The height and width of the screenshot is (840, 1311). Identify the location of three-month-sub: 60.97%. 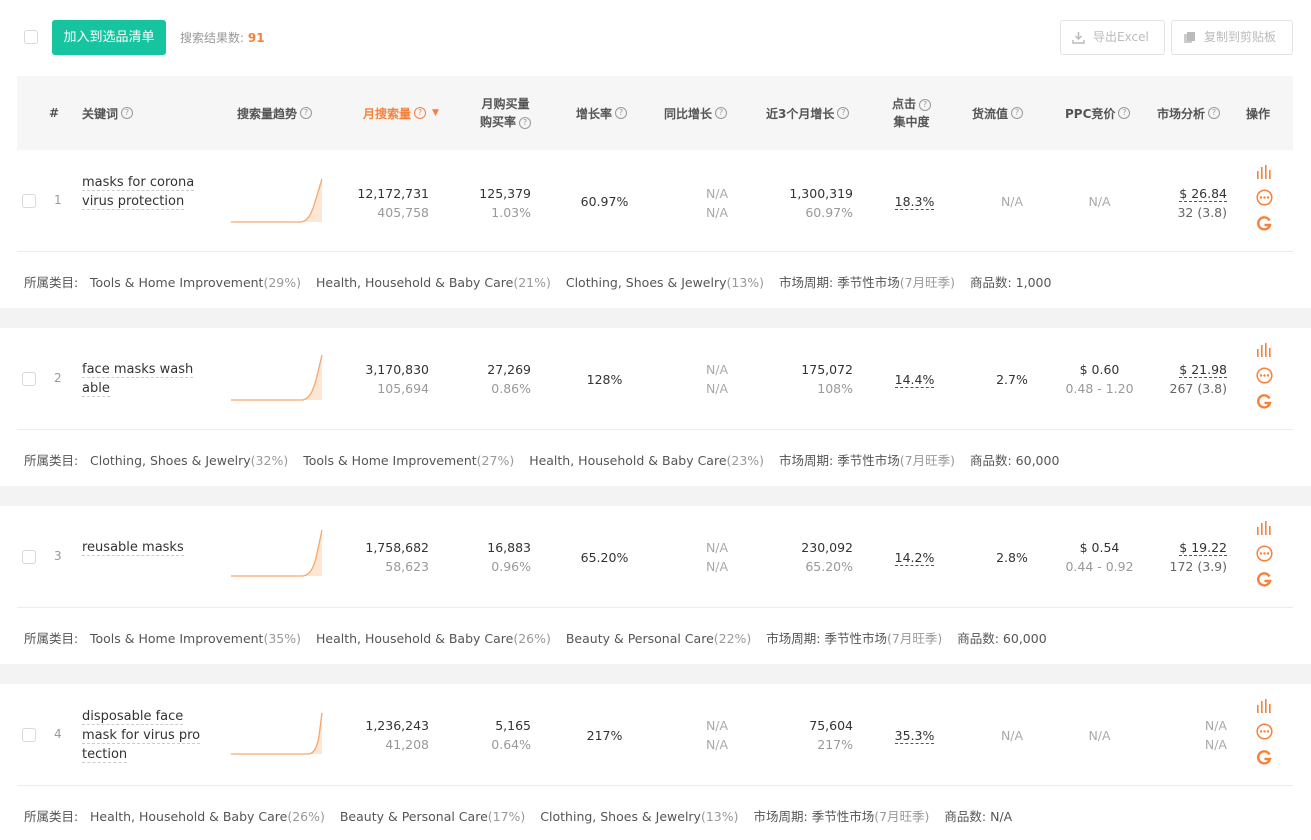
(829, 212).